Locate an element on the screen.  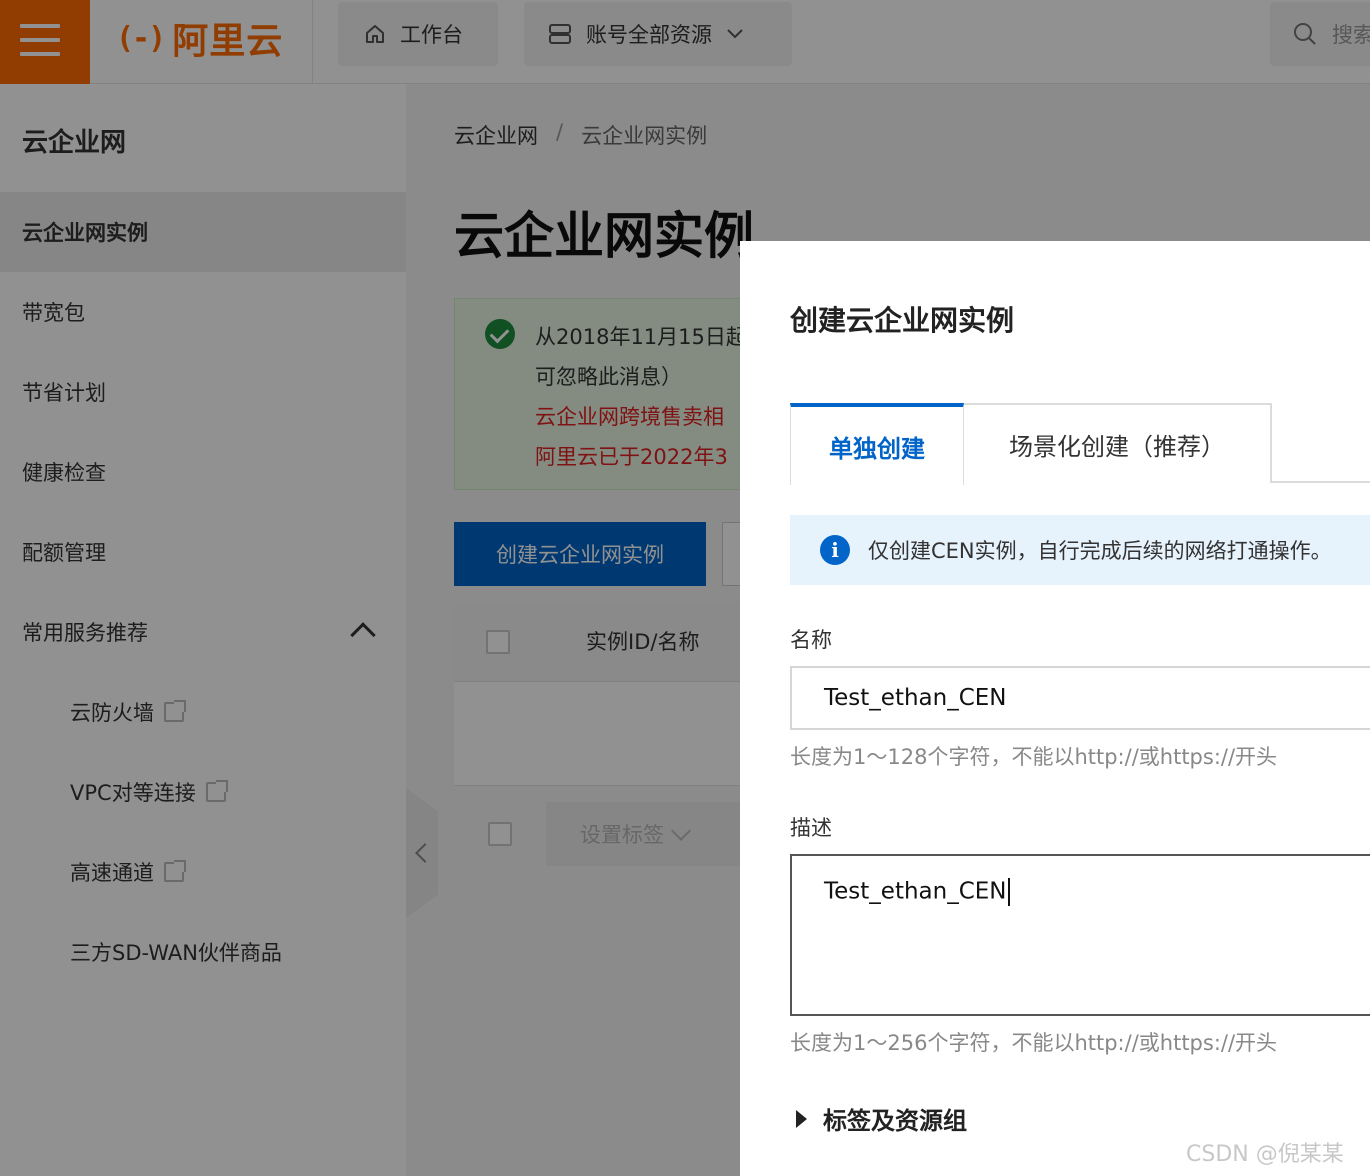
name-input: Test_ethan_CEN is located at coordinates (1080, 698).